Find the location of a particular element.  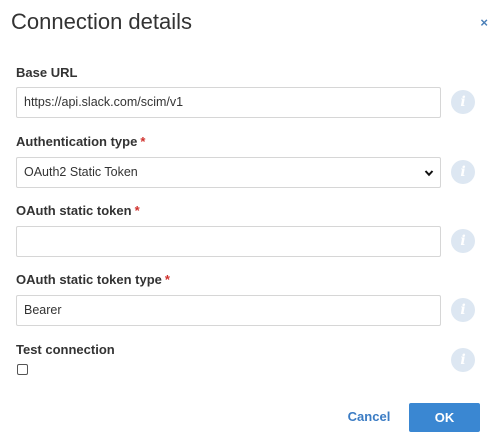

oauth-token-type-label-text: OAuth static token type is located at coordinates (89, 279).